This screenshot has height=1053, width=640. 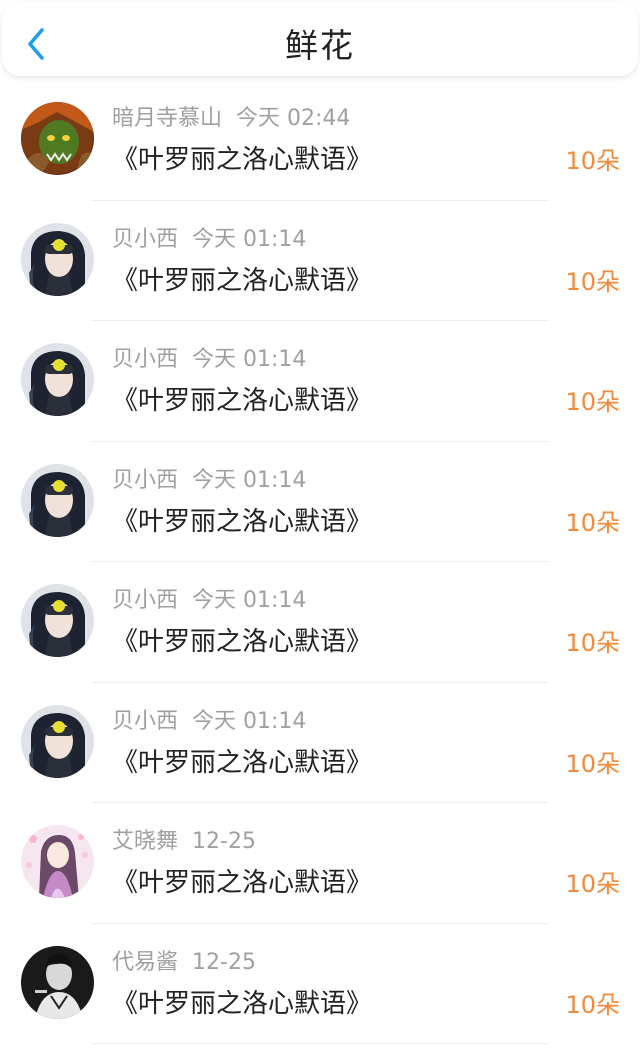 What do you see at coordinates (167, 118) in the screenshot?
I see `user-name: 暗月寺慕山` at bounding box center [167, 118].